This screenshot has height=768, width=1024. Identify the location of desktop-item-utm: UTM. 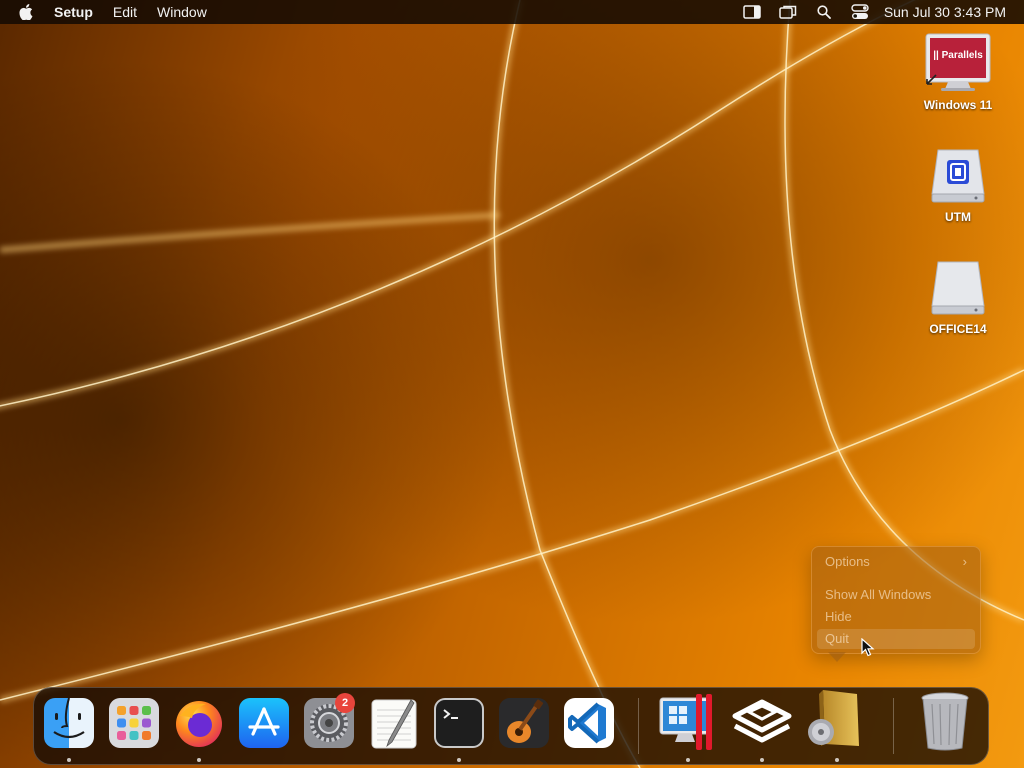
(958, 185).